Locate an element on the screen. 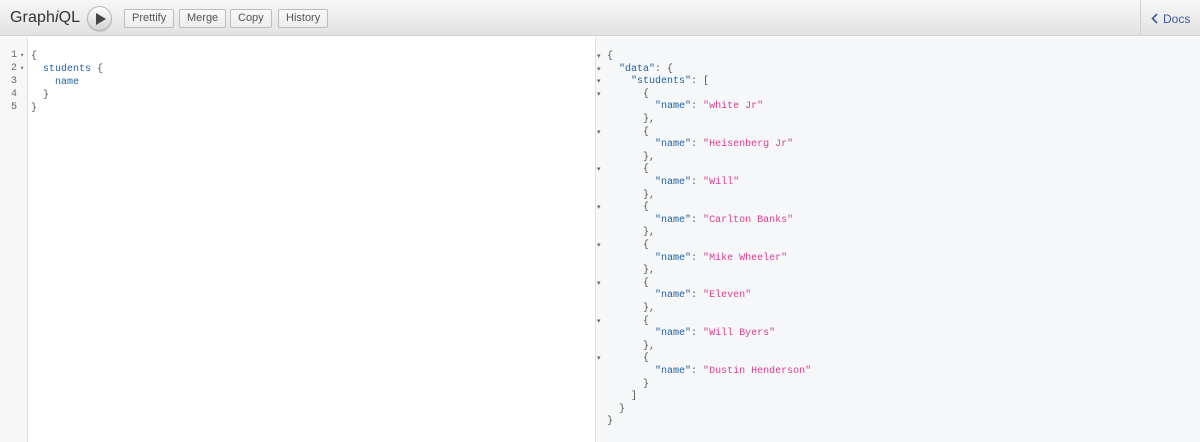 The image size is (1200, 442). history-button: History is located at coordinates (303, 18).